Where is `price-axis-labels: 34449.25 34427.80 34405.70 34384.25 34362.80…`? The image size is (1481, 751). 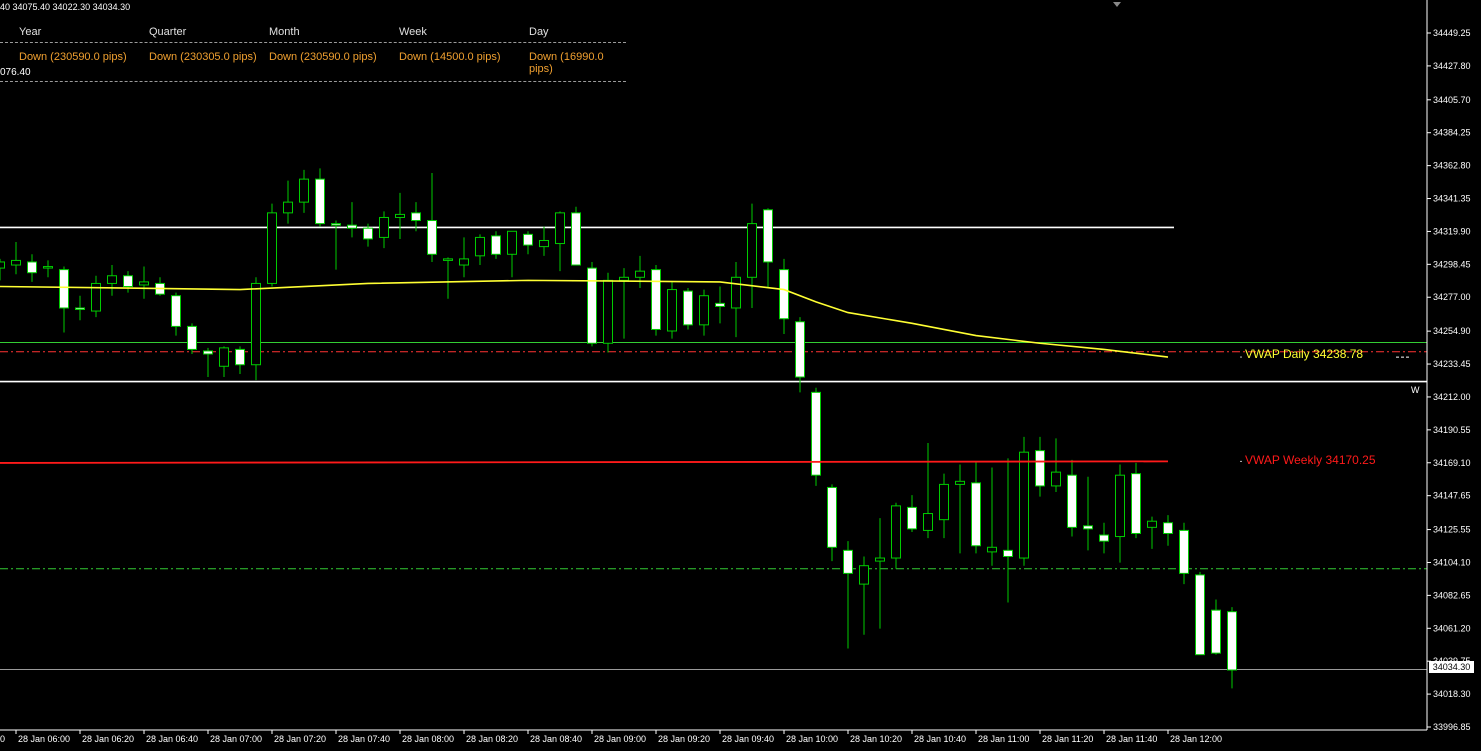
price-axis-labels: 34449.25 34427.80 34405.70 34384.25 34362.80… is located at coordinates (1449, 380).